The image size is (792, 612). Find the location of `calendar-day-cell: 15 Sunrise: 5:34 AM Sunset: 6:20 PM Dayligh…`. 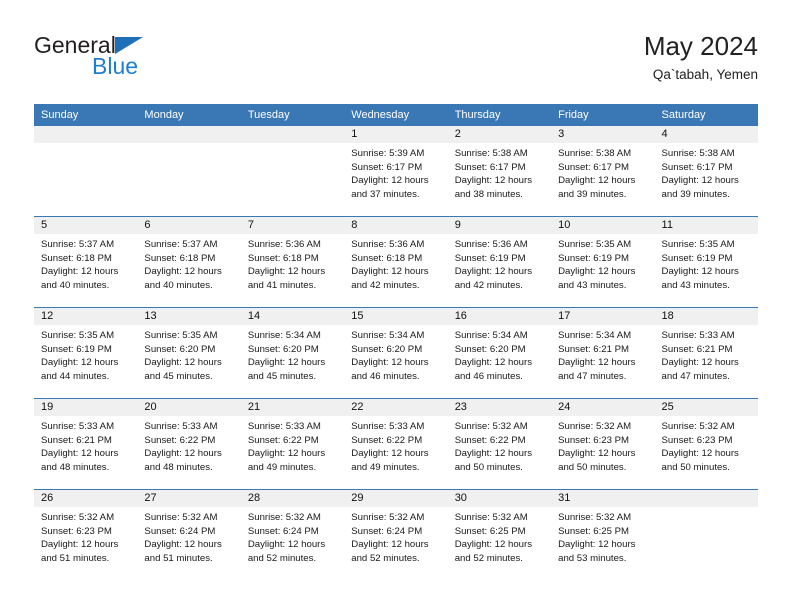

calendar-day-cell: 15 Sunrise: 5:34 AM Sunset: 6:20 PM Dayligh… is located at coordinates (396, 353).